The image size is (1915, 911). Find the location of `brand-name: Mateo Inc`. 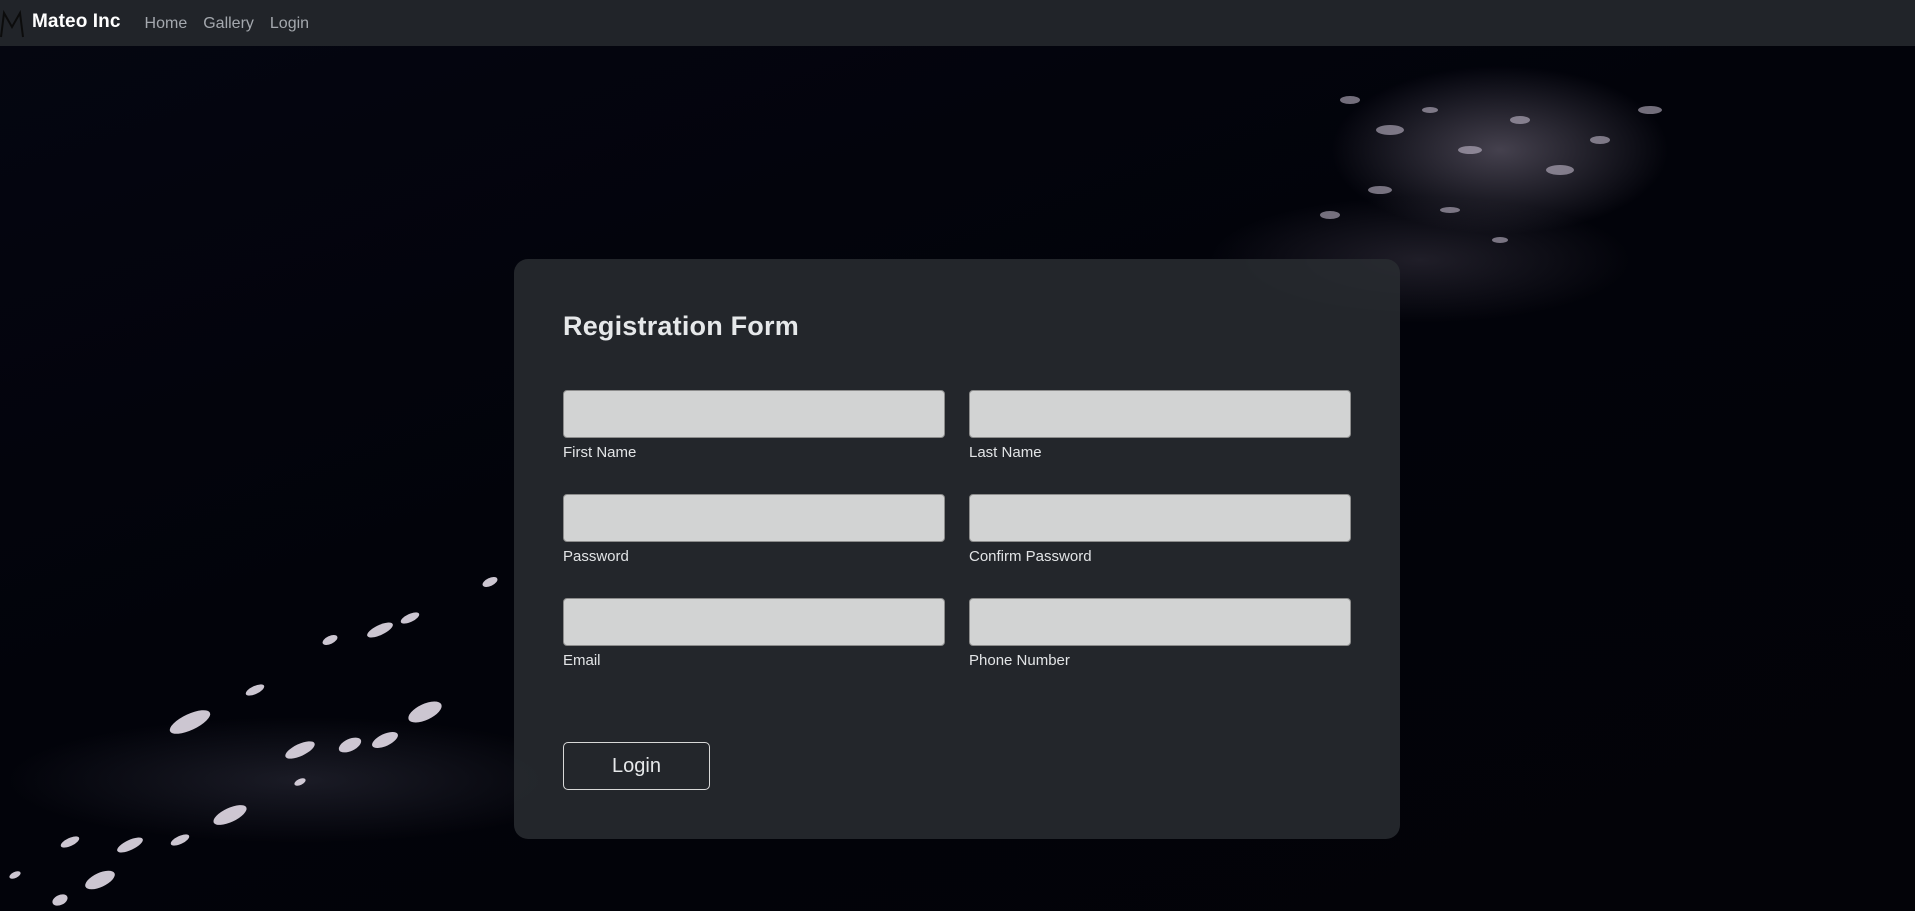

brand-name: Mateo Inc is located at coordinates (76, 21).